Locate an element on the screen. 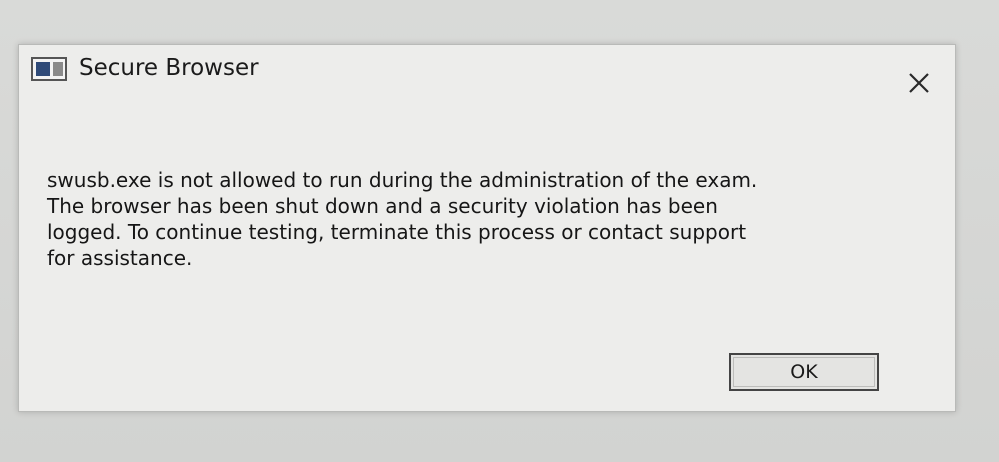  close-icon is located at coordinates (919, 83).